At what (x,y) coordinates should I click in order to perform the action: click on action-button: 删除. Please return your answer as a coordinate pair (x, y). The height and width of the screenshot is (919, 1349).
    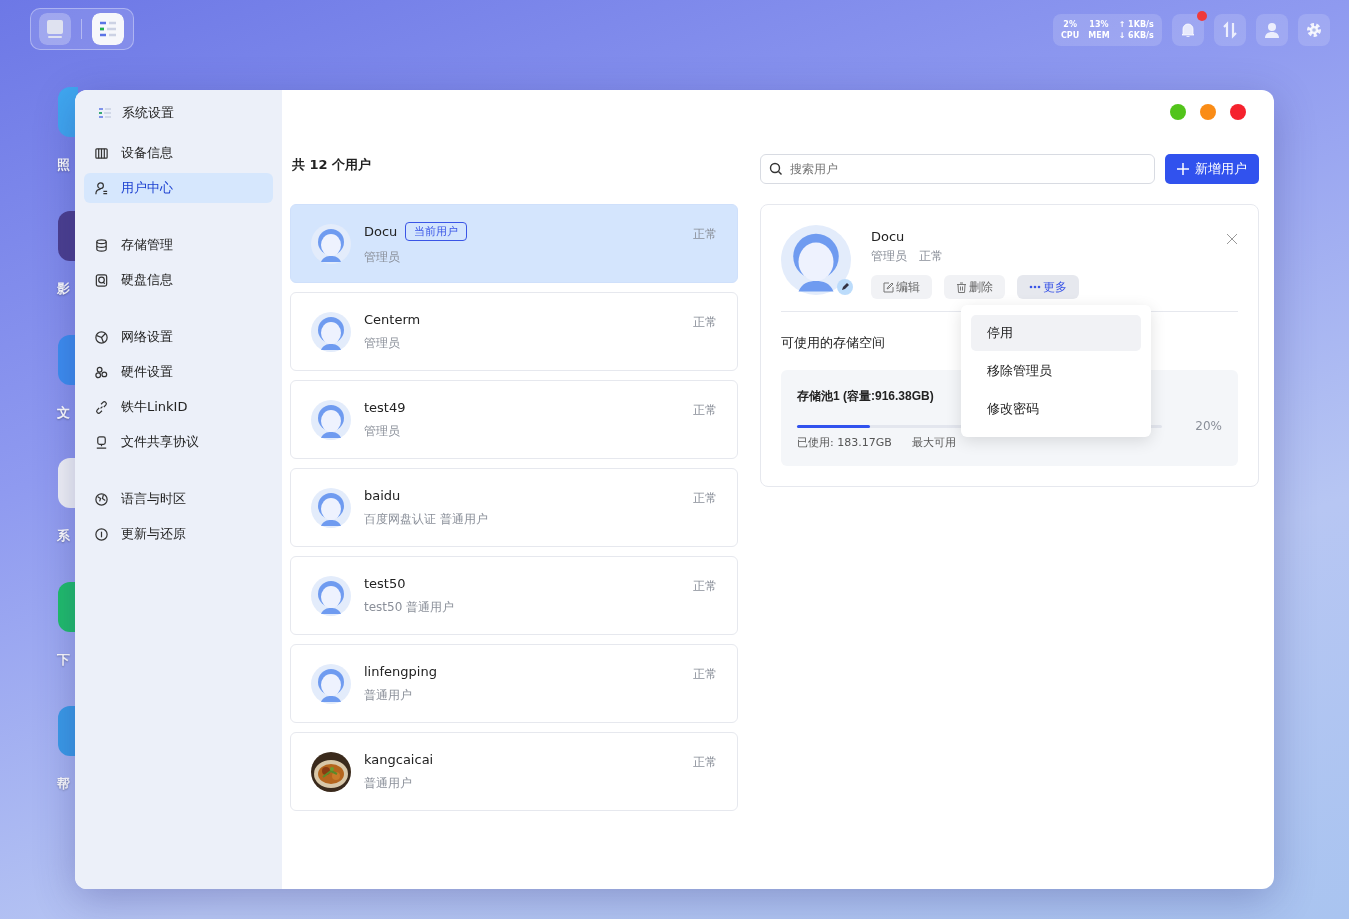
    Looking at the image, I should click on (974, 287).